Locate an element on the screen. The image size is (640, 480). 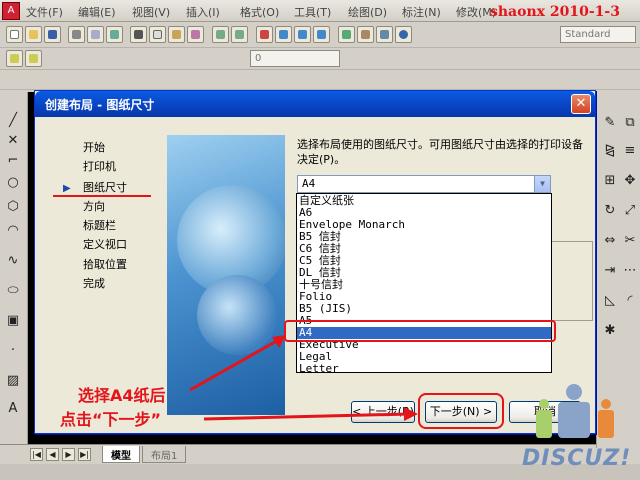
annotation-line1: 选择A4纸后 is located at coordinates (122, 395).